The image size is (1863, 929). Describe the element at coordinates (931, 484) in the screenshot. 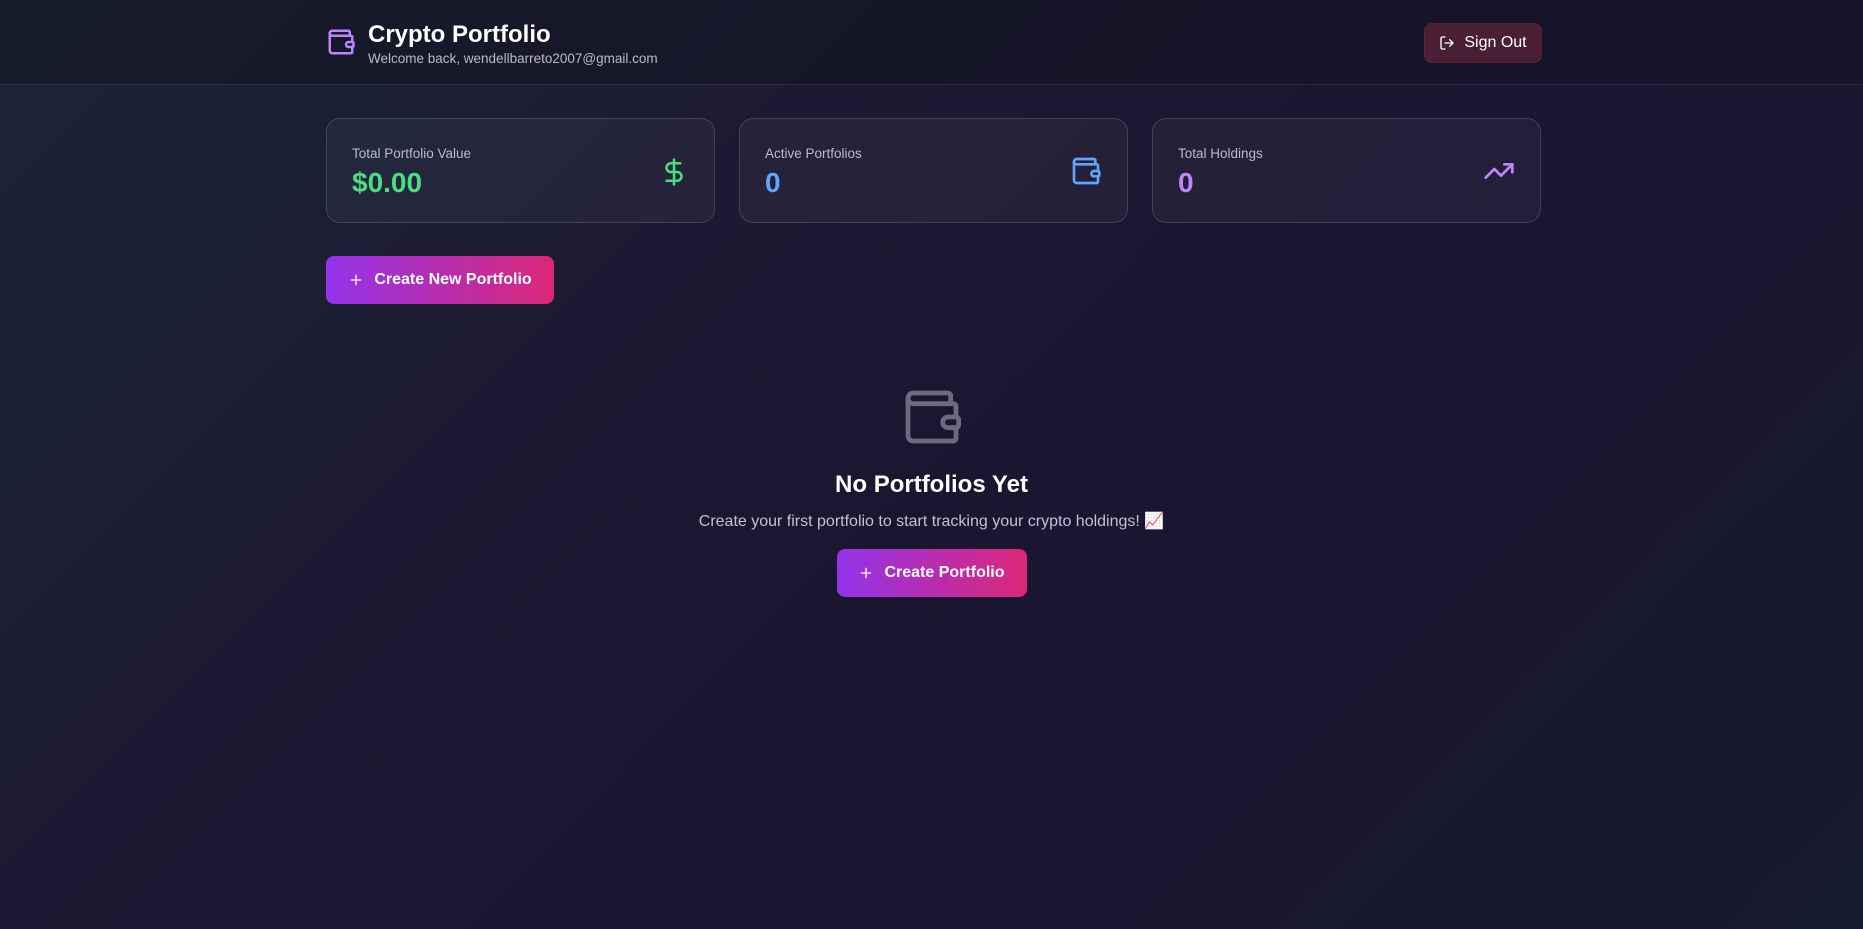

I see `empty-state-title: No Portfolios Yet` at that location.